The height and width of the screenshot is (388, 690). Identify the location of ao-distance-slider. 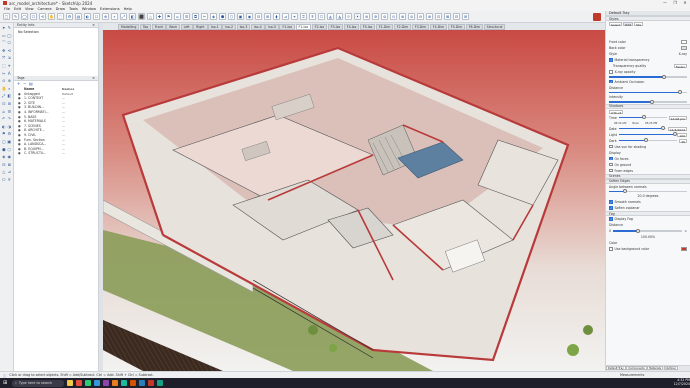
(648, 92).